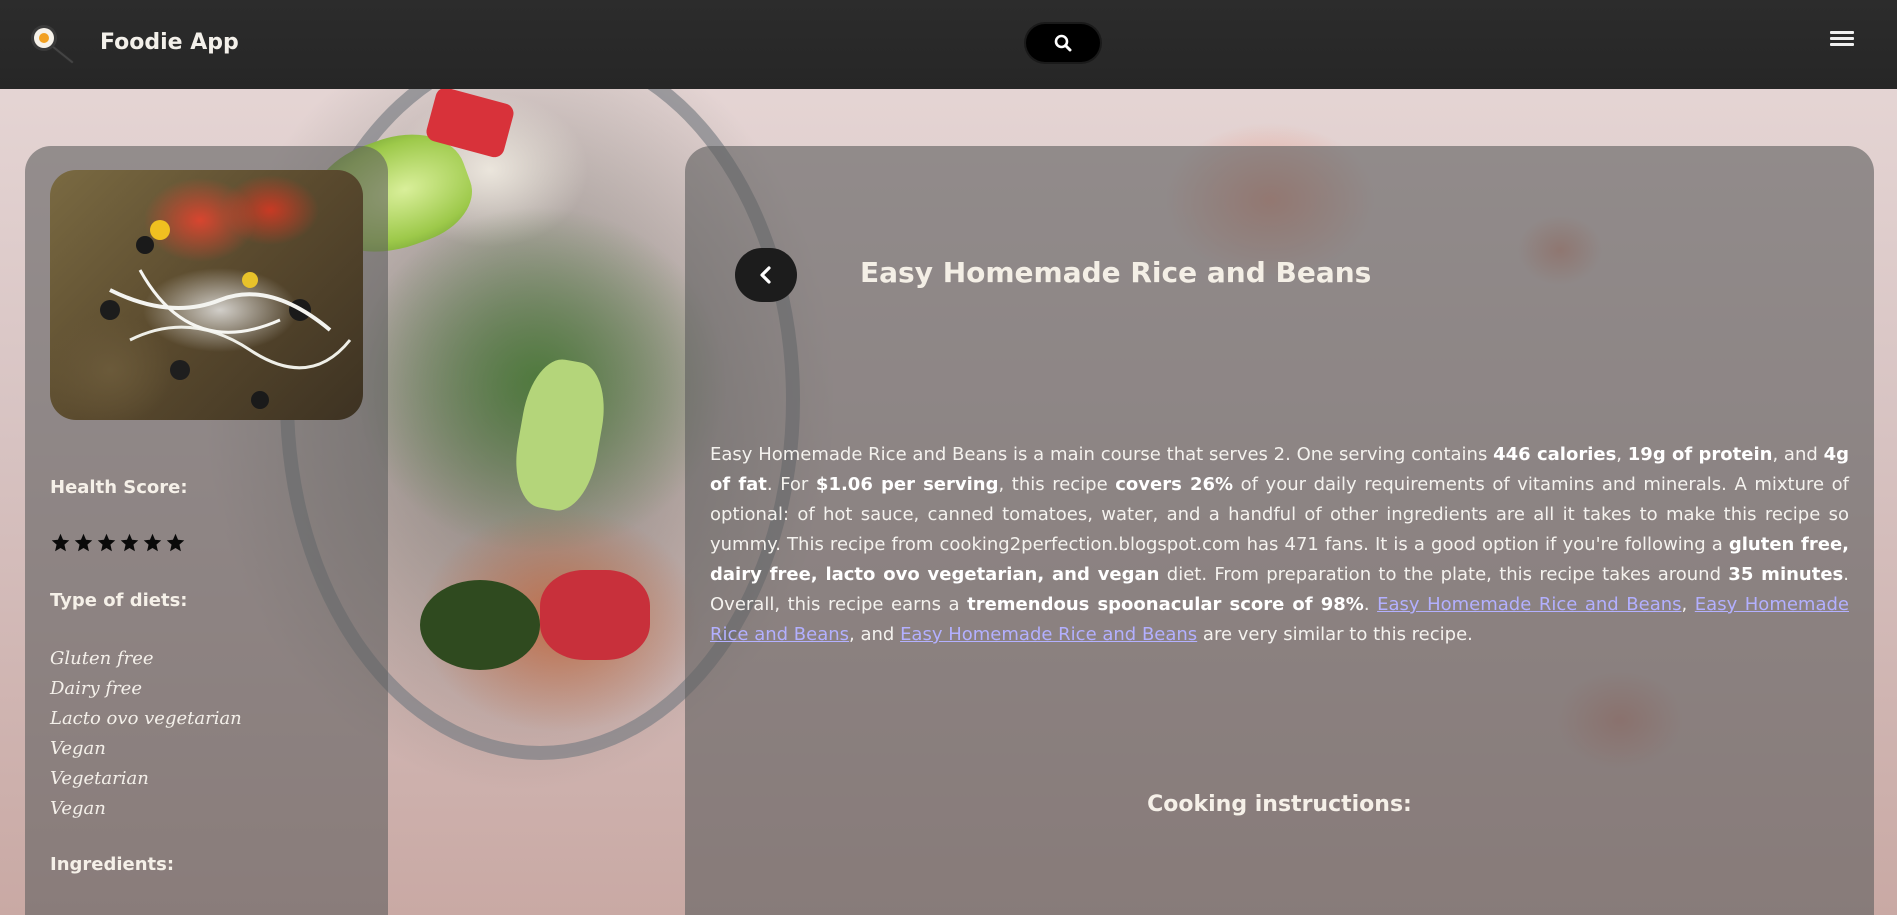 The image size is (1897, 915). Describe the element at coordinates (119, 487) in the screenshot. I see `health-score-label: Health Score:` at that location.